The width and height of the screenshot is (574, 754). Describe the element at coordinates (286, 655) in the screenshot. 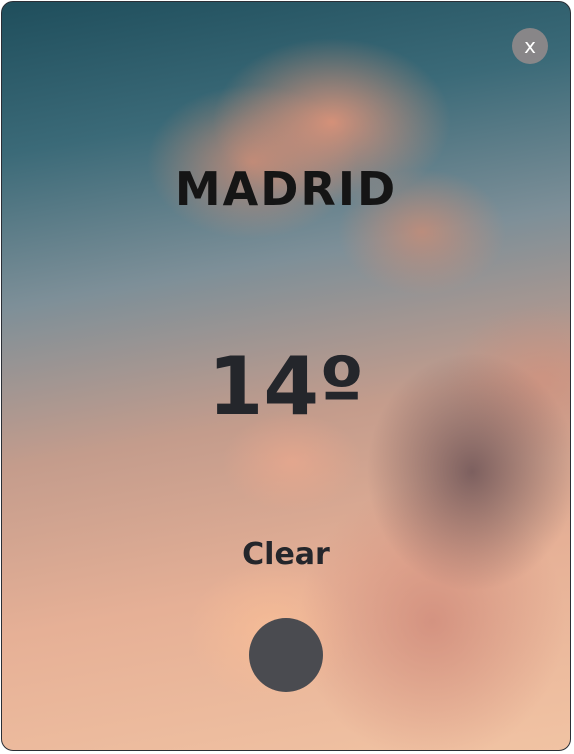

I see `weather-status-icon` at that location.